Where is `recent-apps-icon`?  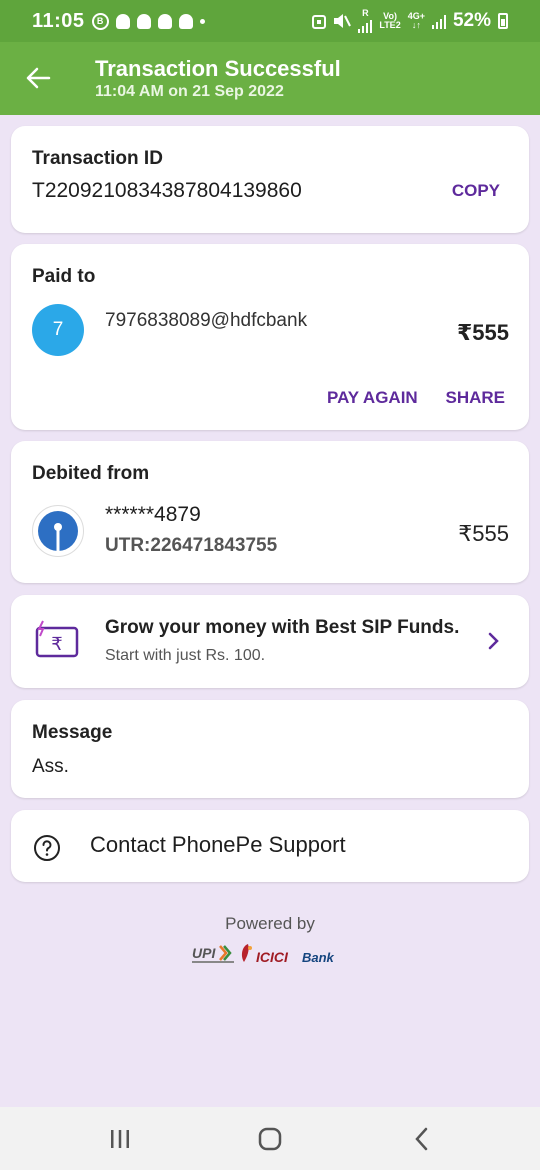 recent-apps-icon is located at coordinates (120, 1139).